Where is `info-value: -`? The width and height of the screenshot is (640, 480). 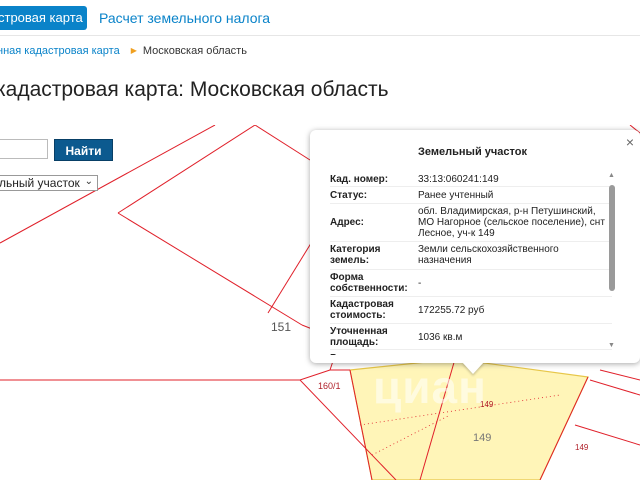 info-value: - is located at coordinates (420, 283).